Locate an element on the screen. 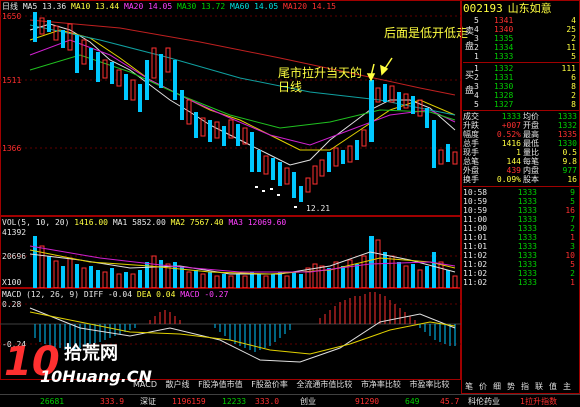 The image size is (580, 407). watermark-logo: 10 拾荒网 10Huang.CN is located at coordinates (78, 367).